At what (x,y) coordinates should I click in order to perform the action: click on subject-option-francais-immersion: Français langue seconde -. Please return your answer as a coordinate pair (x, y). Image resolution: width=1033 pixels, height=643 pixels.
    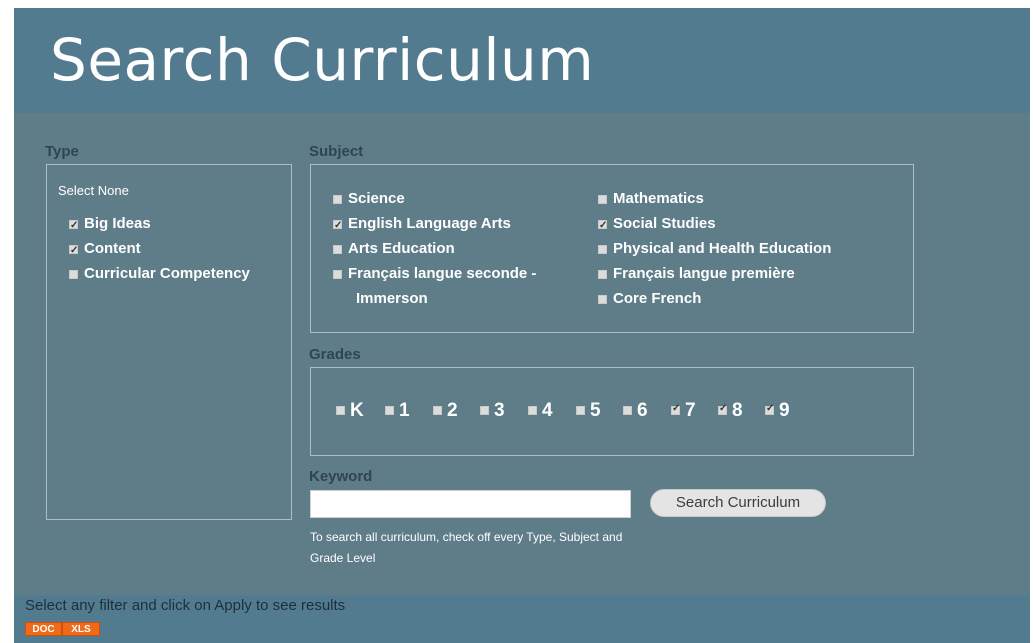
    Looking at the image, I should click on (434, 274).